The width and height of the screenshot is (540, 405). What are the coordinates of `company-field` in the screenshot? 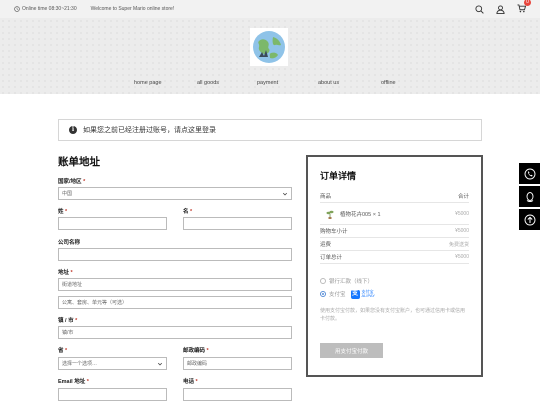 It's located at (175, 254).